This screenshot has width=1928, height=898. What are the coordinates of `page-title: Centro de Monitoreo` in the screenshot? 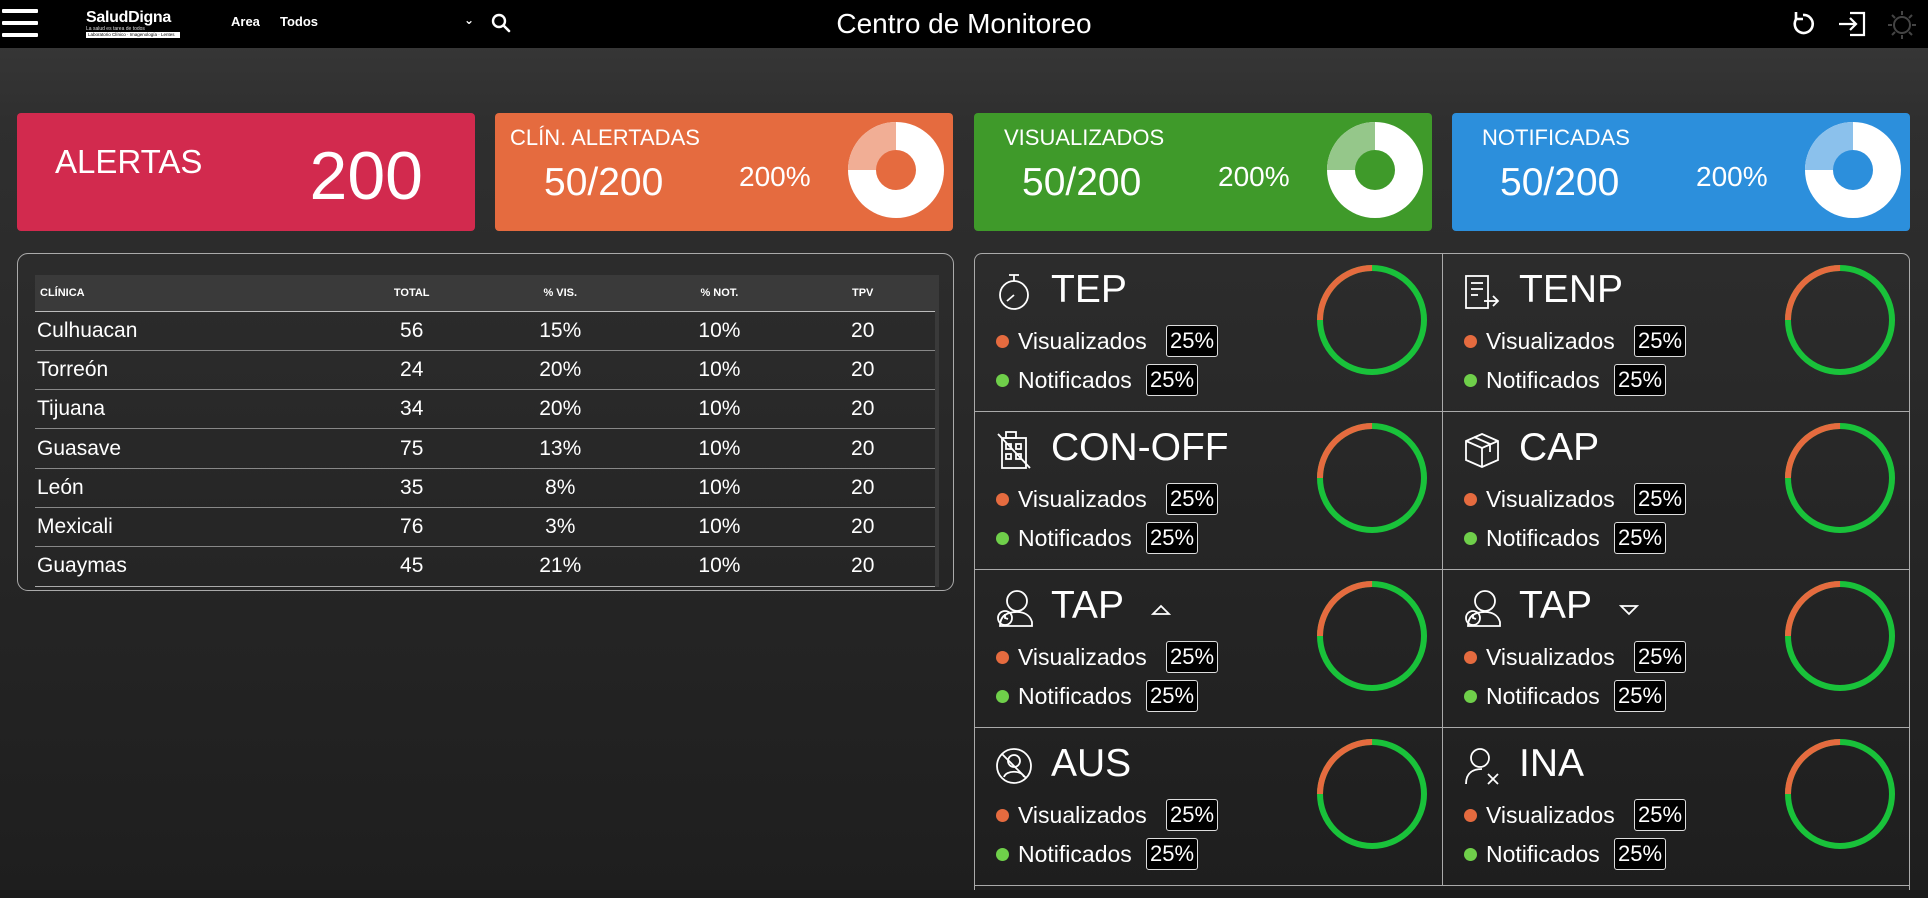 It's located at (964, 23).